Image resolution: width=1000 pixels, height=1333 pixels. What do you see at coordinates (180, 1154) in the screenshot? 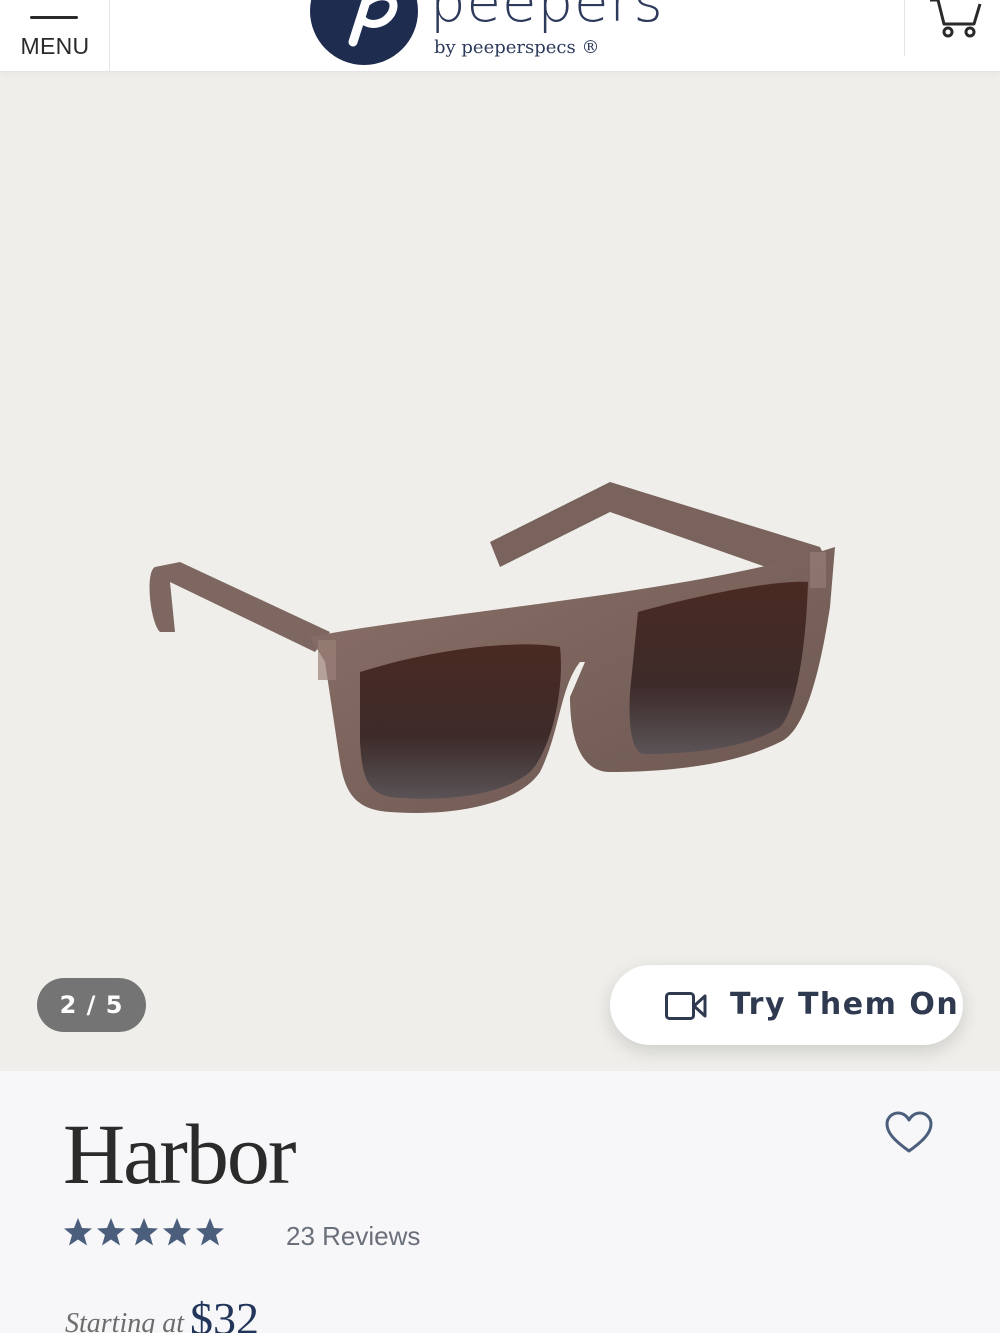
I see `product-title: Harbor` at bounding box center [180, 1154].